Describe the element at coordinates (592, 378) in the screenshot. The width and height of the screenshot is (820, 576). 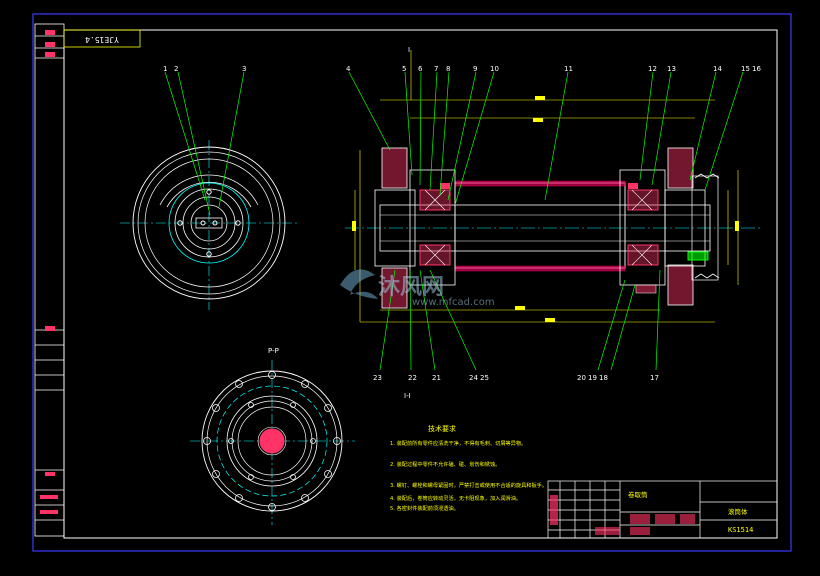
I see `balloon-19: 19` at that location.